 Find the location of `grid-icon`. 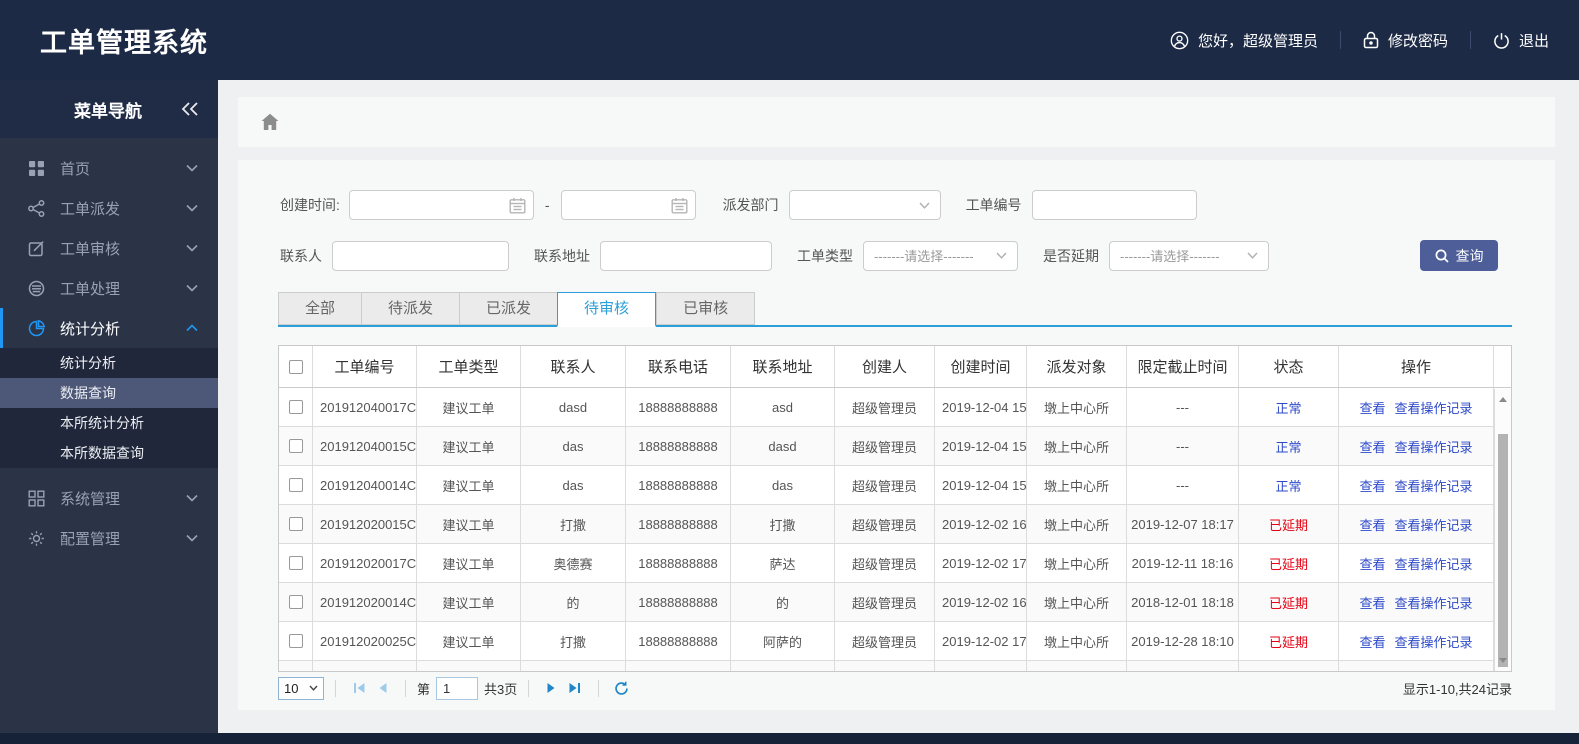

grid-icon is located at coordinates (36, 168).